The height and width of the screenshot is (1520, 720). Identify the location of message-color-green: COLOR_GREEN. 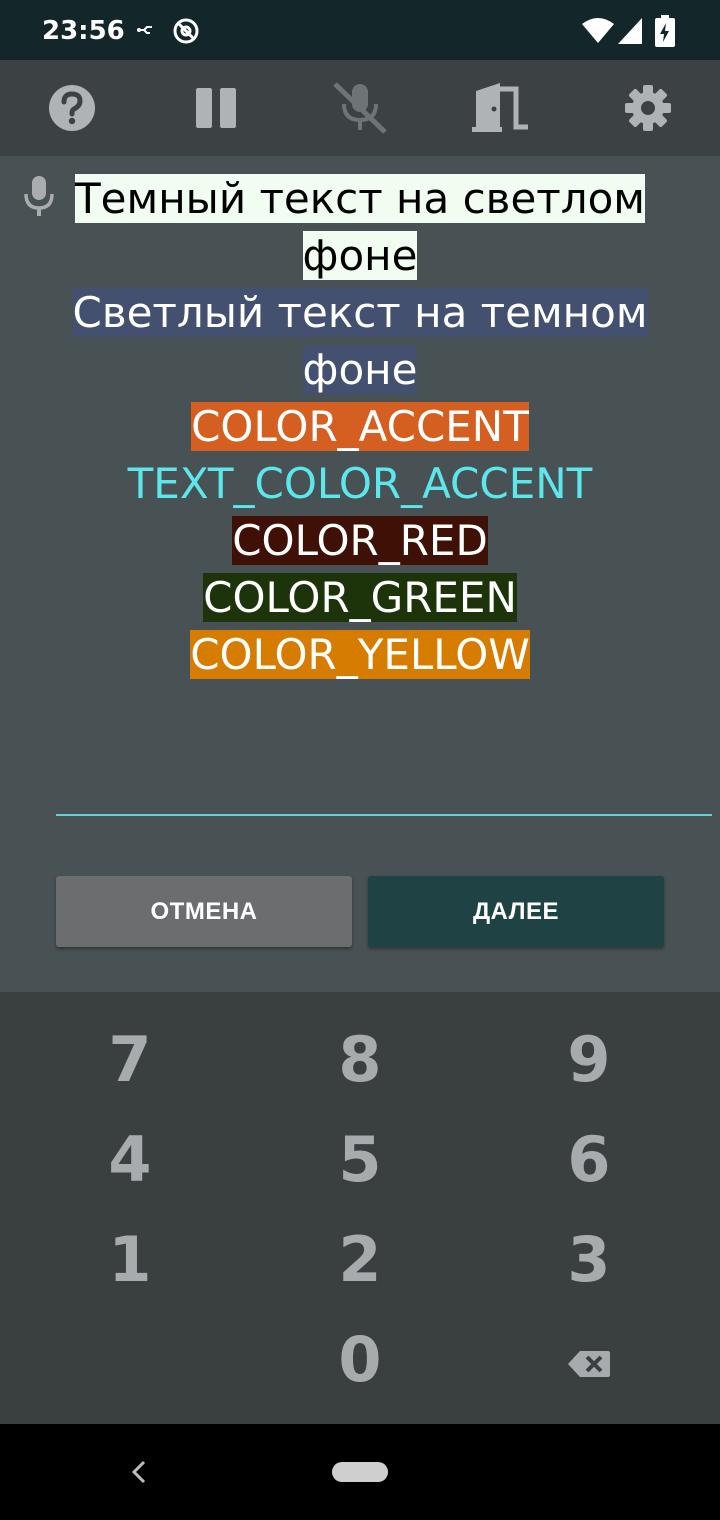
(360, 597).